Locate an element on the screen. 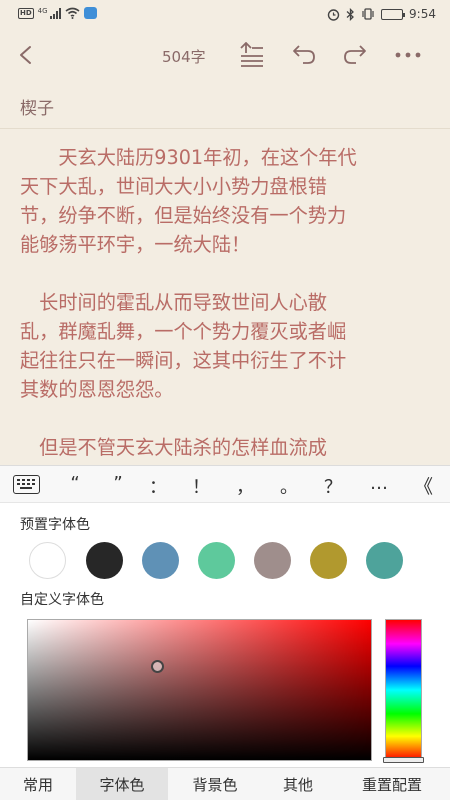 Image resolution: width=450 pixels, height=800 pixels. punctuation-key: ？ is located at coordinates (333, 486).